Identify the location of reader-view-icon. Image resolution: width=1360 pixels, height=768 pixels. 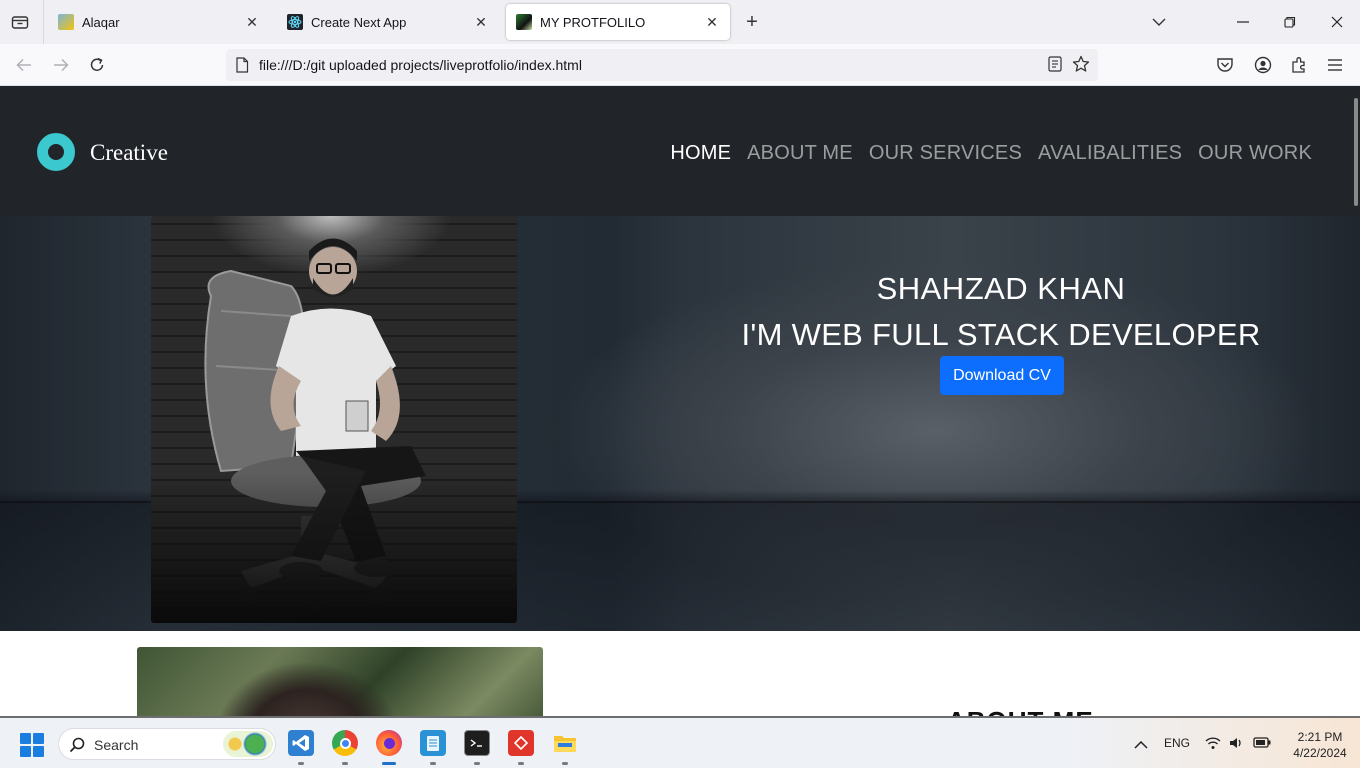
(1055, 66).